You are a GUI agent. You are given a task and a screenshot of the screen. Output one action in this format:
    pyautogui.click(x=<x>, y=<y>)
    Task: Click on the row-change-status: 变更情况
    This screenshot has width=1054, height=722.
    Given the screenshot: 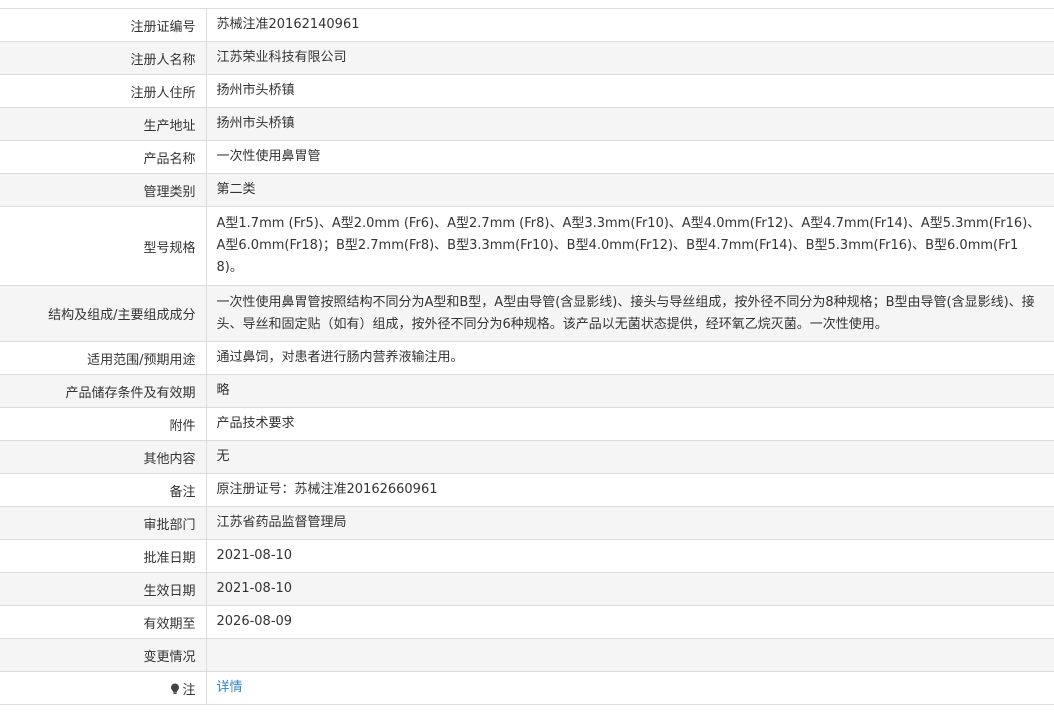 What is the action you would take?
    pyautogui.click(x=527, y=655)
    